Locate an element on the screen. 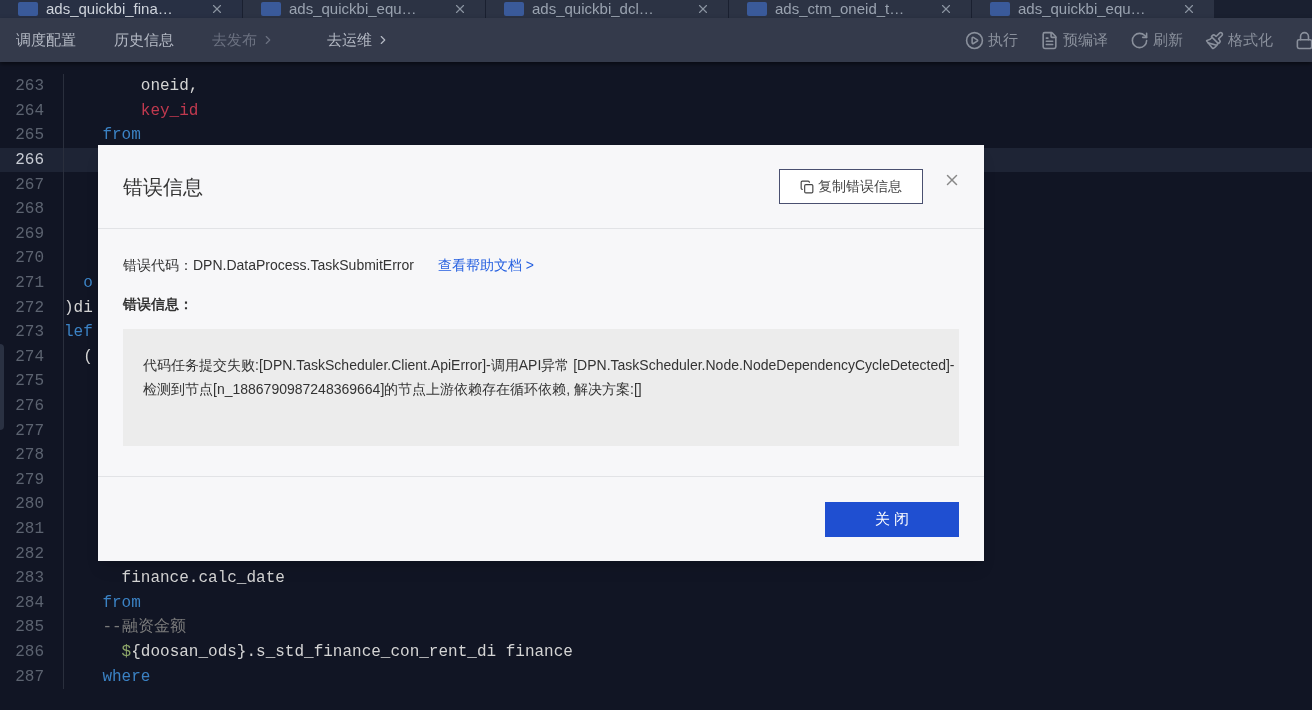 This screenshot has width=1312, height=710. line-number: 283 is located at coordinates (29, 579).